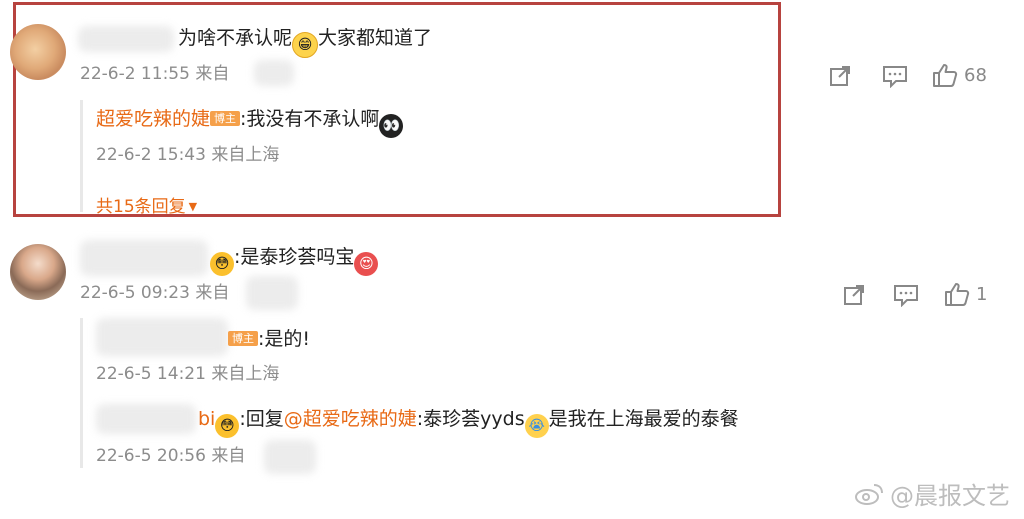 The height and width of the screenshot is (519, 1024). What do you see at coordinates (151, 374) in the screenshot?
I see `reply-time: 22-6-5 14:21` at bounding box center [151, 374].